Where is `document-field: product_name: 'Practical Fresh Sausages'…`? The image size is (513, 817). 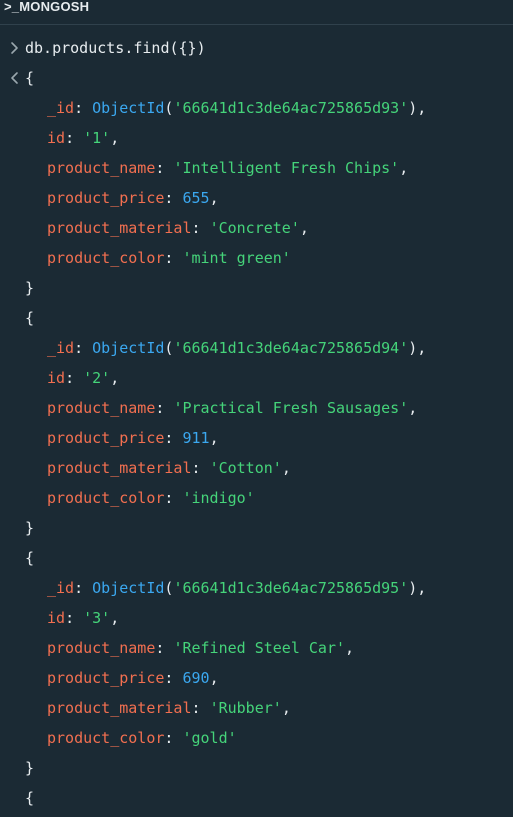 document-field: product_name: 'Practical Fresh Sausages'… is located at coordinates (256, 408).